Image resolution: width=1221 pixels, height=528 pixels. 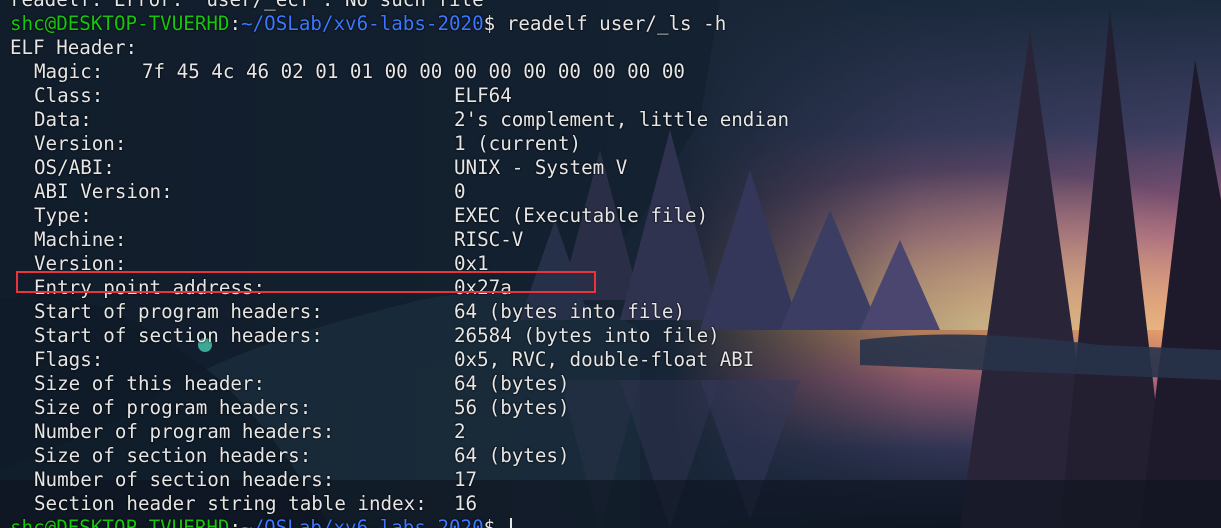 I want to click on field-value: 2, so click(x=460, y=431).